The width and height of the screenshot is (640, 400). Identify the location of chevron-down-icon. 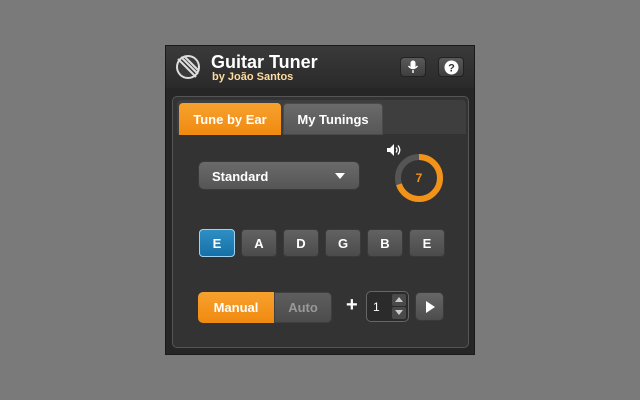
(340, 176).